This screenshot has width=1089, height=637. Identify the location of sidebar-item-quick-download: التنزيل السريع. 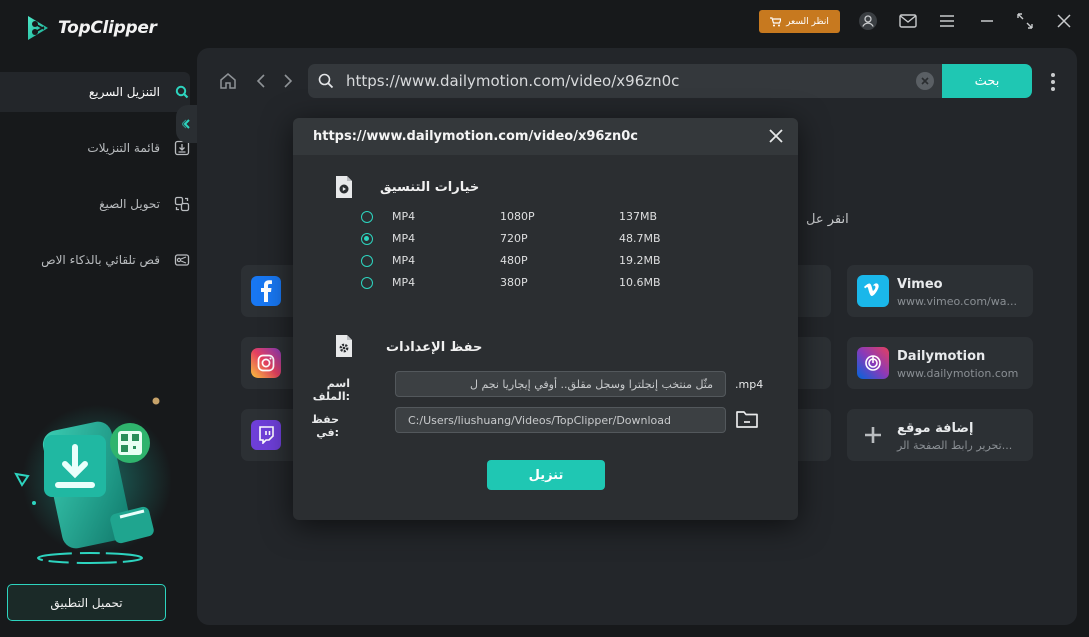
(95, 92).